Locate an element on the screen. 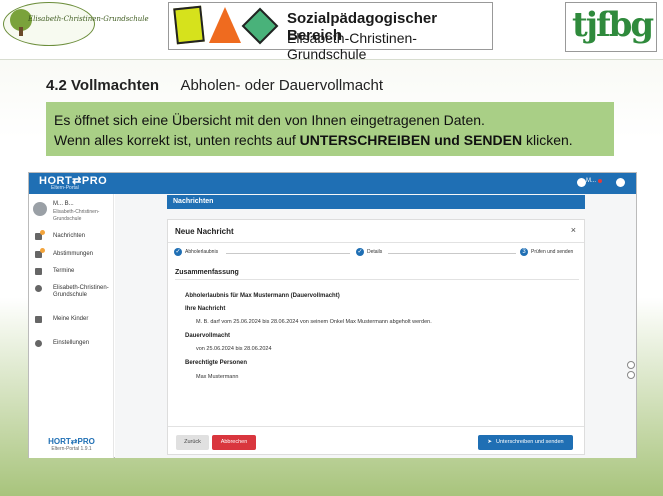  sidebar-item-abstimmungen: Abstimmungen is located at coordinates (71, 255).